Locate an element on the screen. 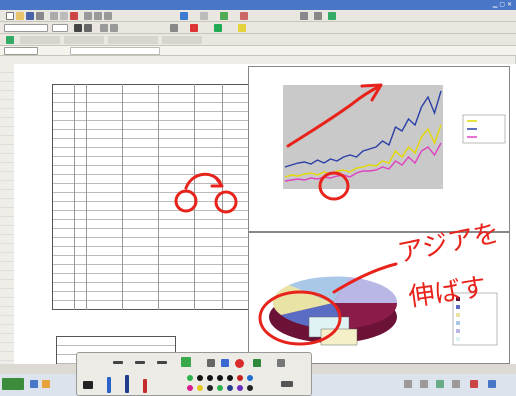 This screenshot has height=396, width=516. window-controls: ▁ ▢ ✕ is located at coordinates (502, 4).